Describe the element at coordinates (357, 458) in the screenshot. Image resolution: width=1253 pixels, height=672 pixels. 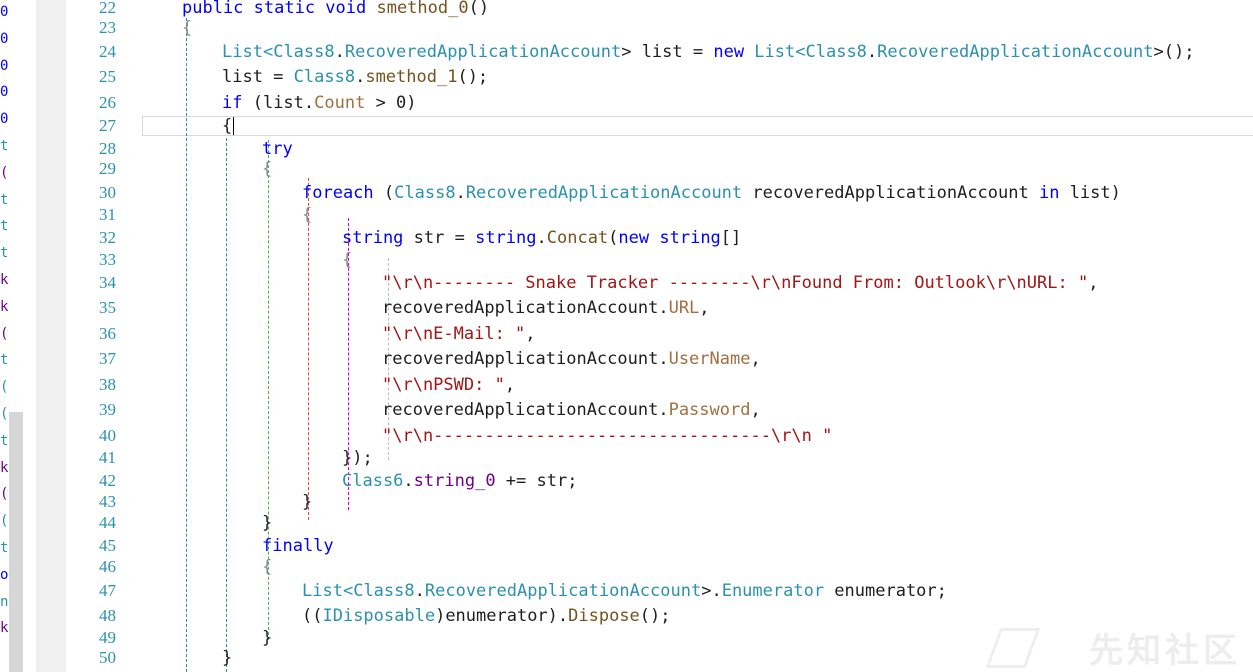
I see `code-line: });` at that location.